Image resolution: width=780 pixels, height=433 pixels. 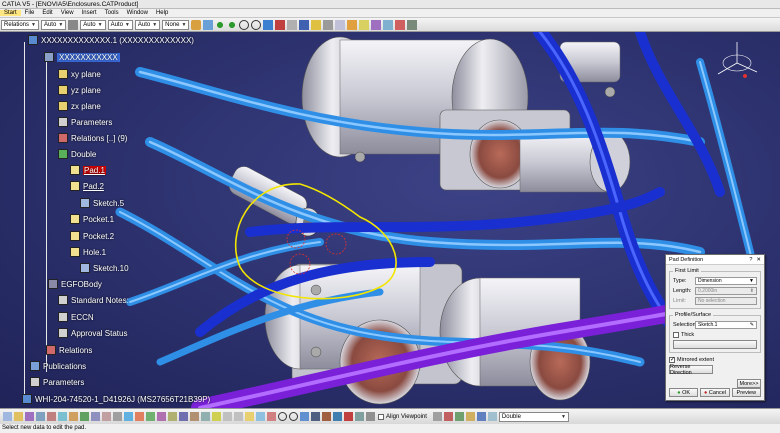 What do you see at coordinates (95, 416) in the screenshot?
I see `chamfer-icon` at bounding box center [95, 416].